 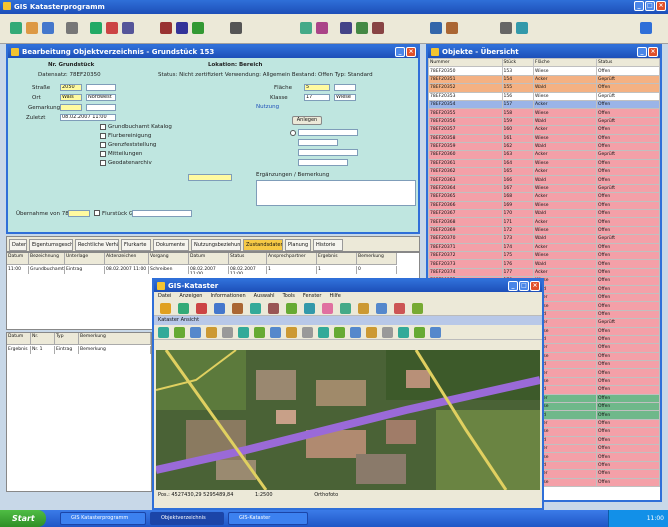 I want to click on table-row: 78EF20357 160 Acker Offen, so click(x=544, y=130).